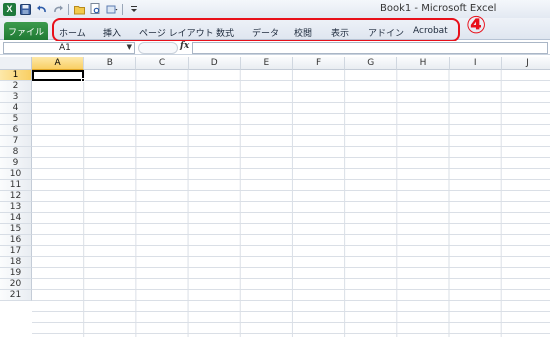 The width and height of the screenshot is (550, 337). I want to click on quick-access-toolbar: X, so click(71, 9).